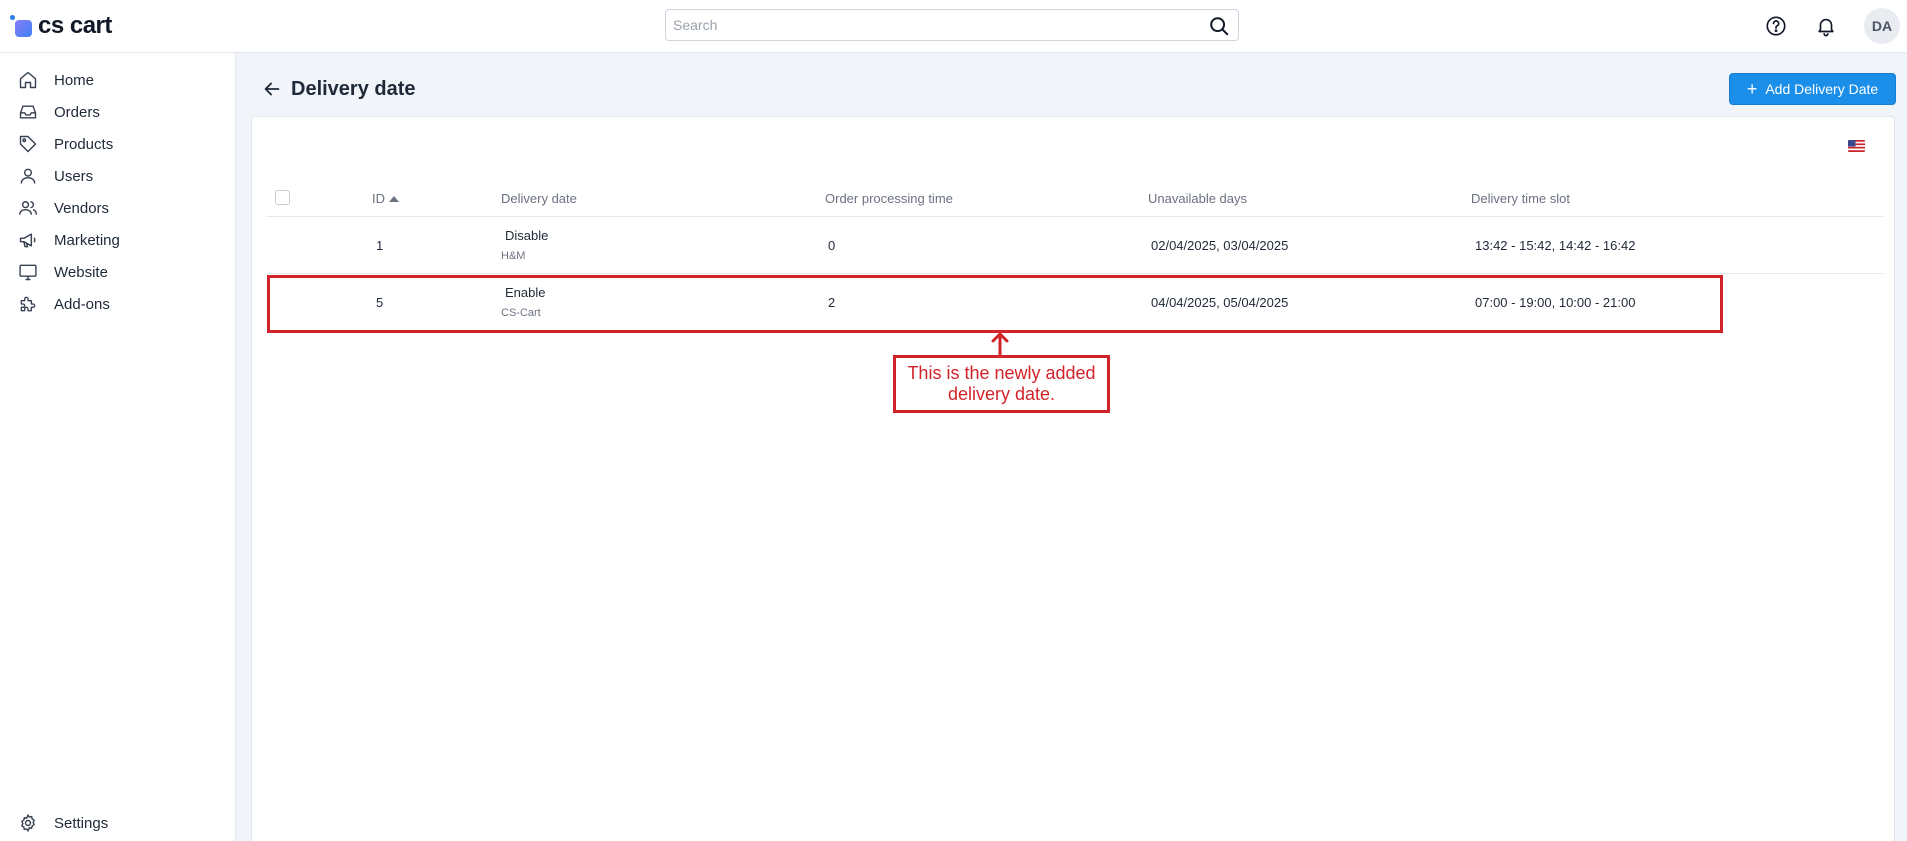 The width and height of the screenshot is (1907, 841). Describe the element at coordinates (117, 112) in the screenshot. I see `sidebar-item-orders: Orders` at that location.